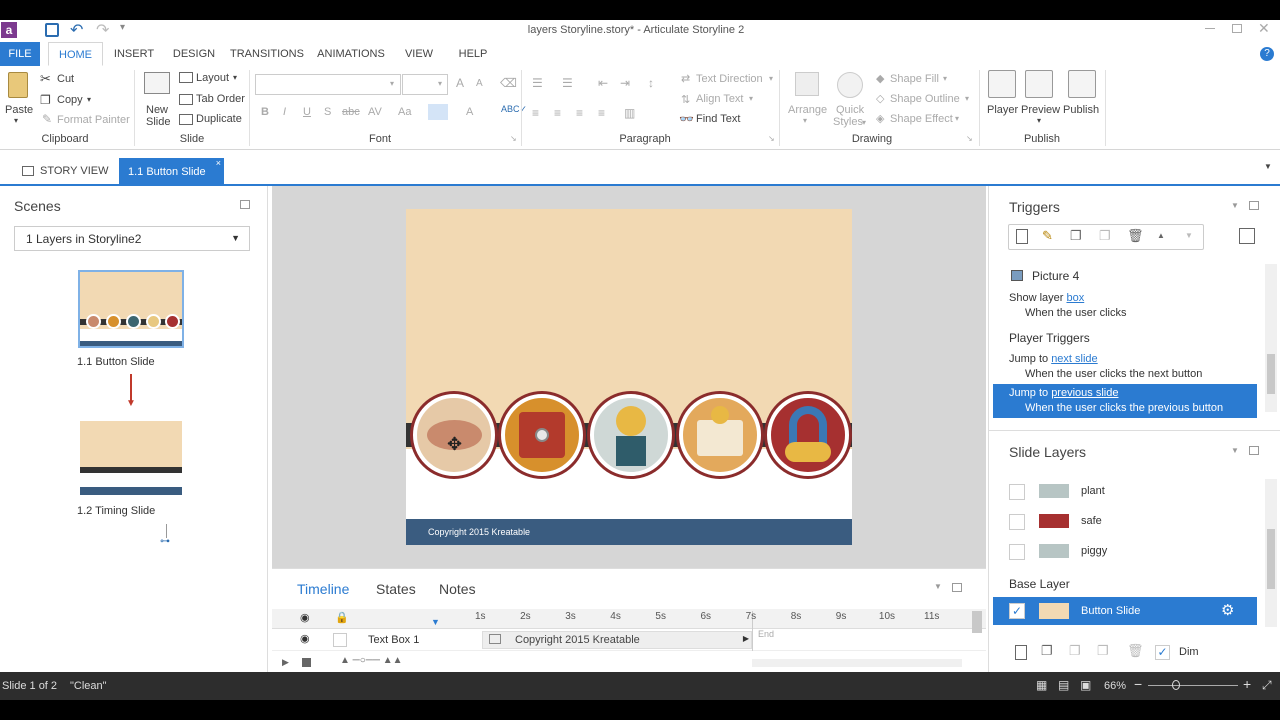 The image size is (1280, 720). I want to click on row-eye-icon: ◉, so click(305, 638).